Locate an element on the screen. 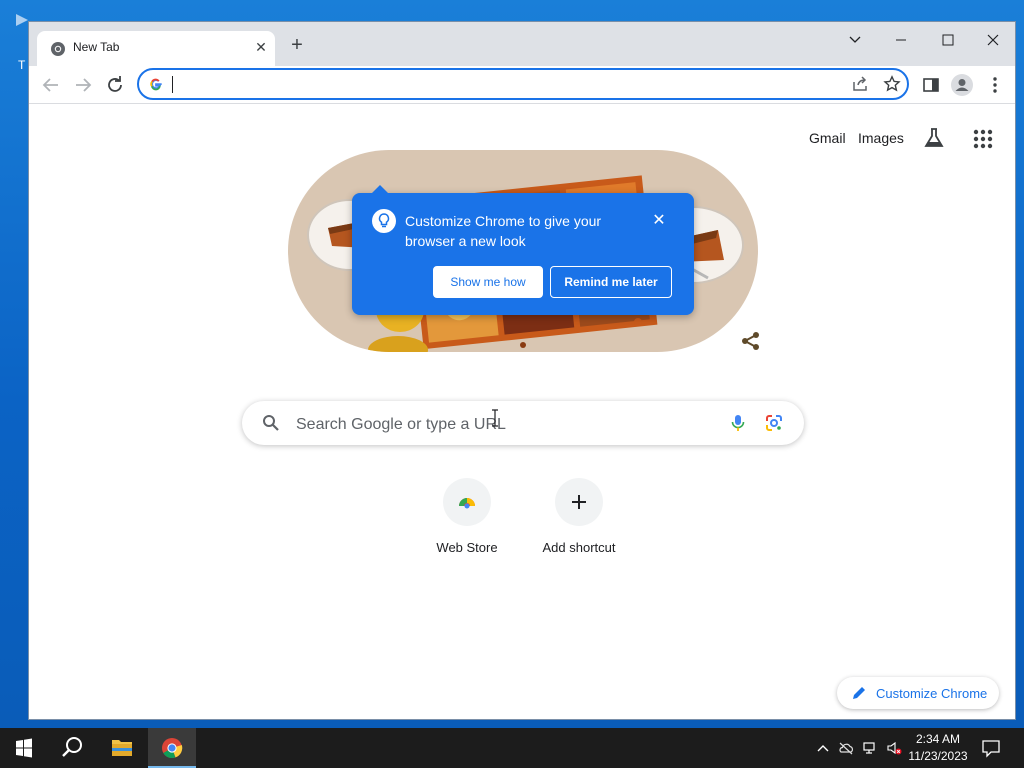 This screenshot has width=1024, height=768. remind-me-later-button: Remind me later is located at coordinates (611, 282).